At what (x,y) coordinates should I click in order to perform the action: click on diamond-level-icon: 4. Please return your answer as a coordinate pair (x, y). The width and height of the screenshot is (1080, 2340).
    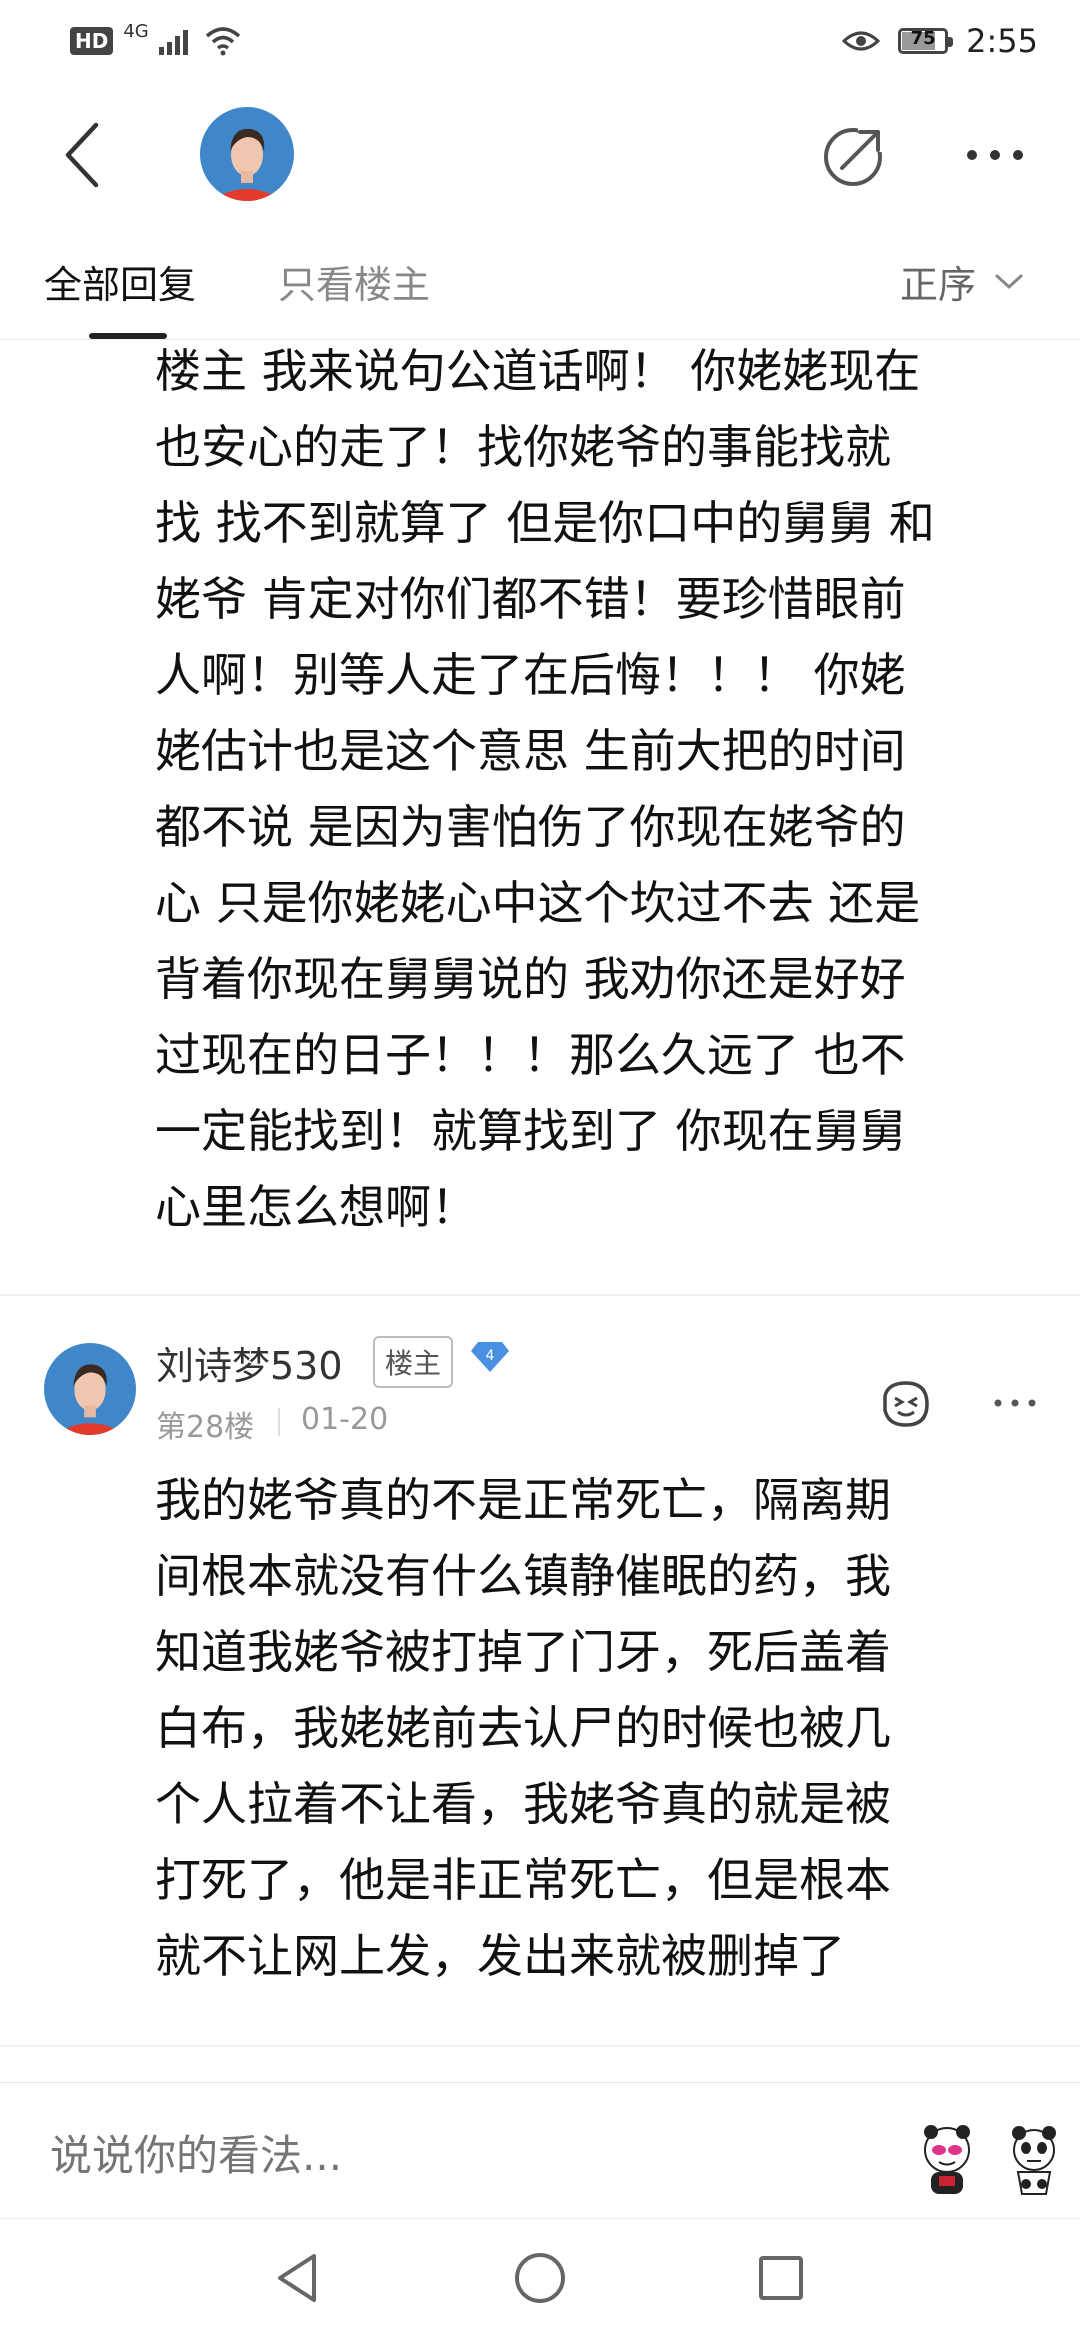
    Looking at the image, I should click on (490, 1357).